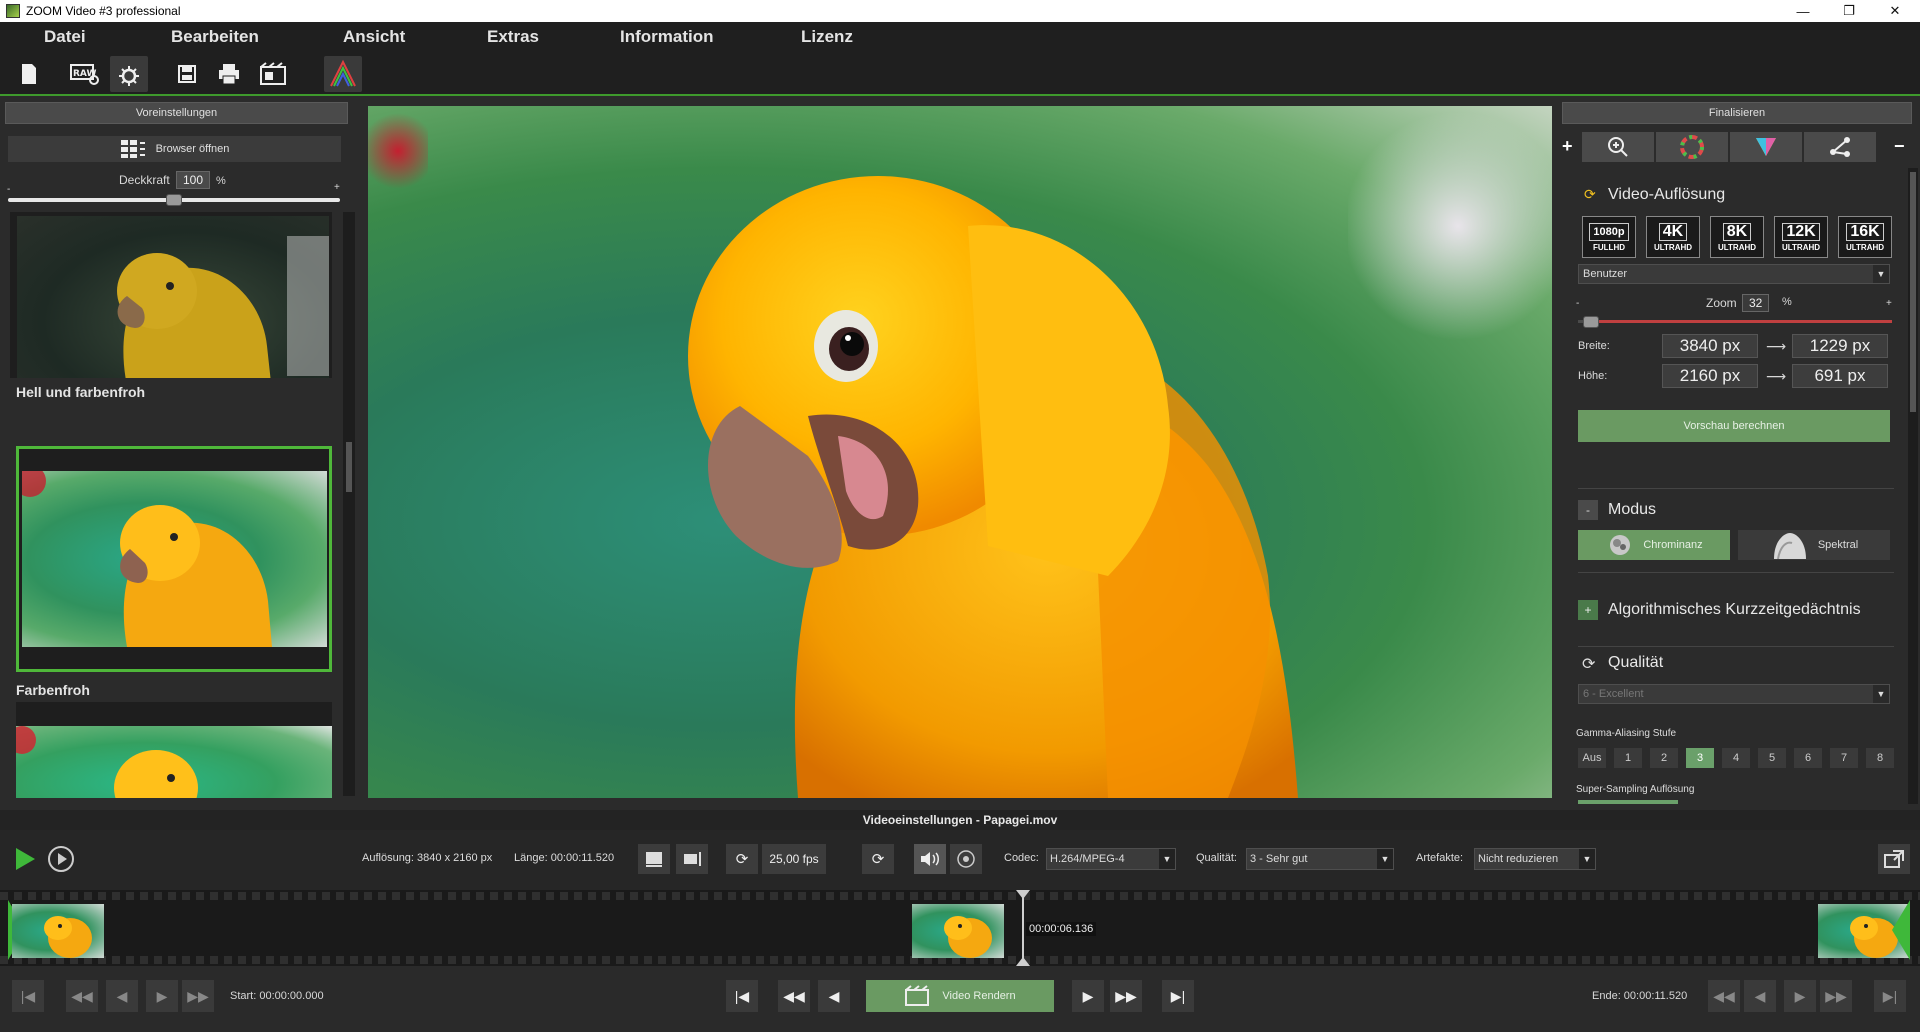 This screenshot has height=1032, width=1920. Describe the element at coordinates (1840, 346) in the screenshot. I see `width-target-field: 1229 px` at that location.